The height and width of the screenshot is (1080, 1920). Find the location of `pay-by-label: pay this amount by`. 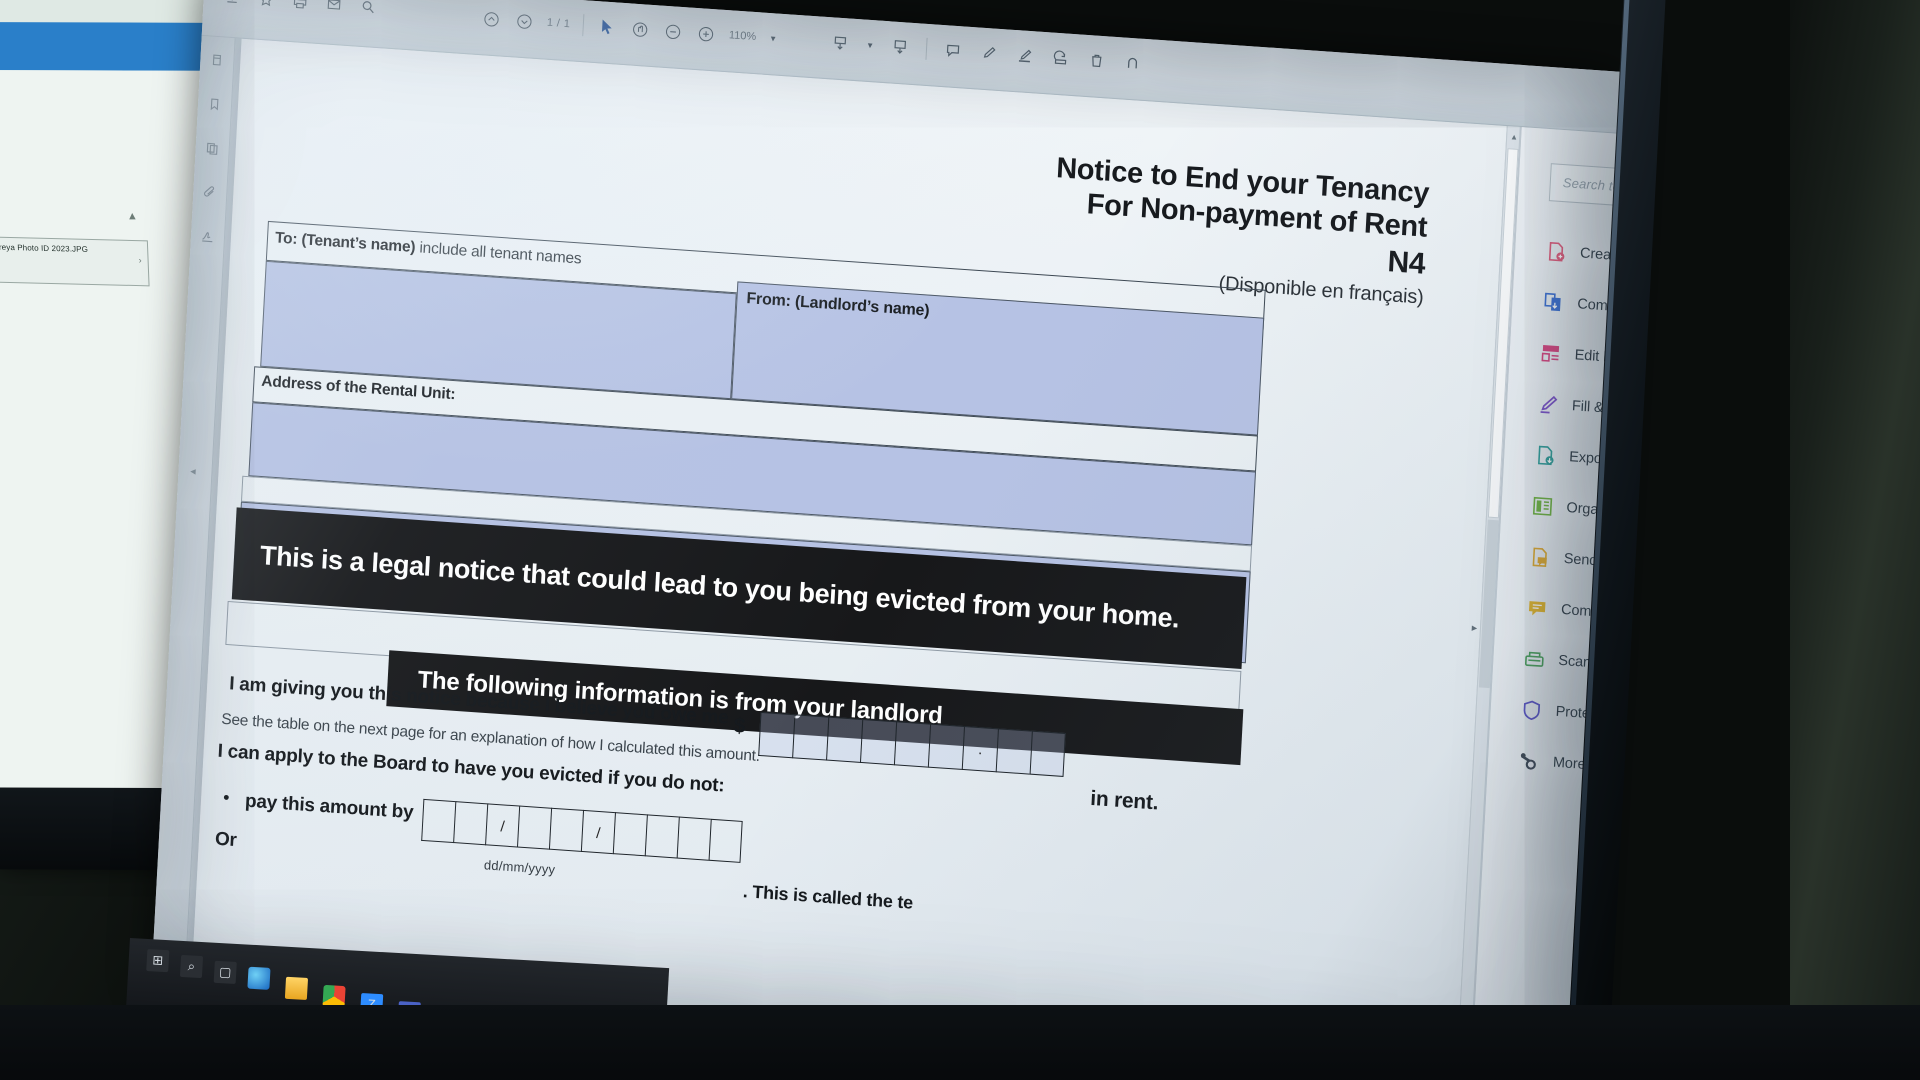

pay-by-label: pay this amount by is located at coordinates (329, 807).